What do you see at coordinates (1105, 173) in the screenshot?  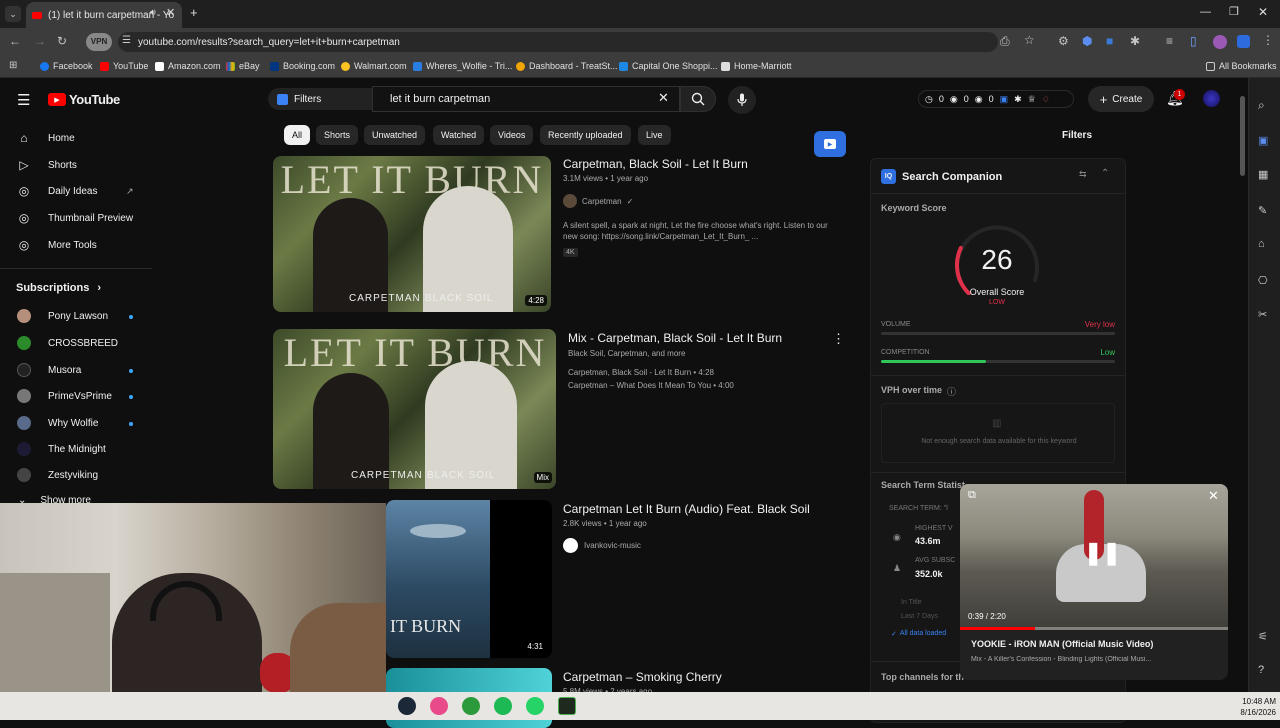 I see `collapse-icon: ⌃` at bounding box center [1105, 173].